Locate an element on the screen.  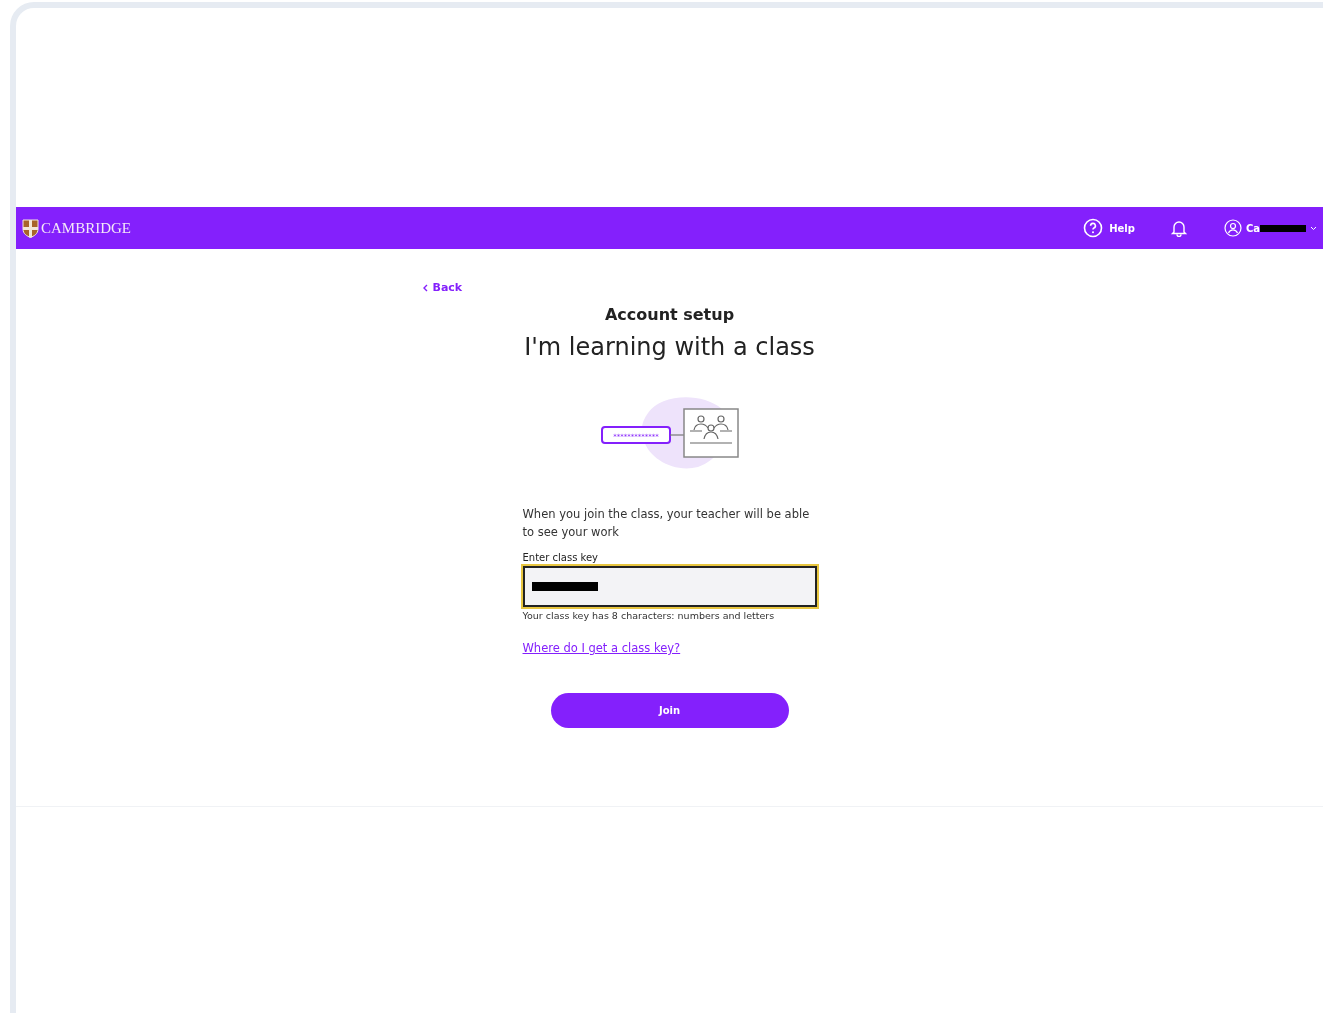
page-title: I'm learning with a class is located at coordinates (669, 347).